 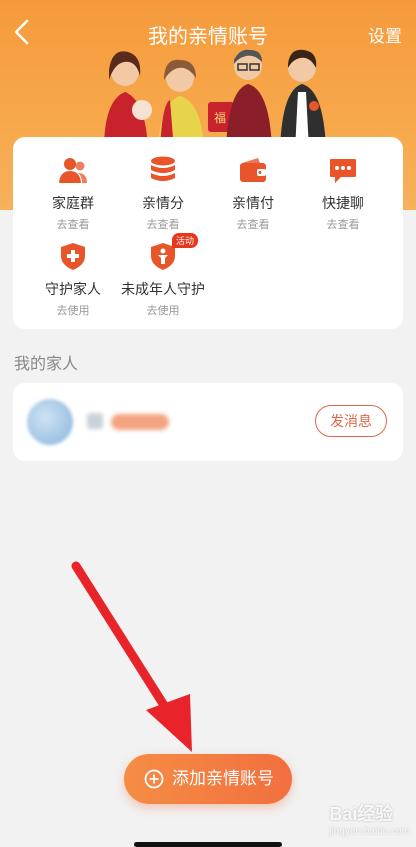 What do you see at coordinates (73, 203) in the screenshot?
I see `feature-label: 家庭群` at bounding box center [73, 203].